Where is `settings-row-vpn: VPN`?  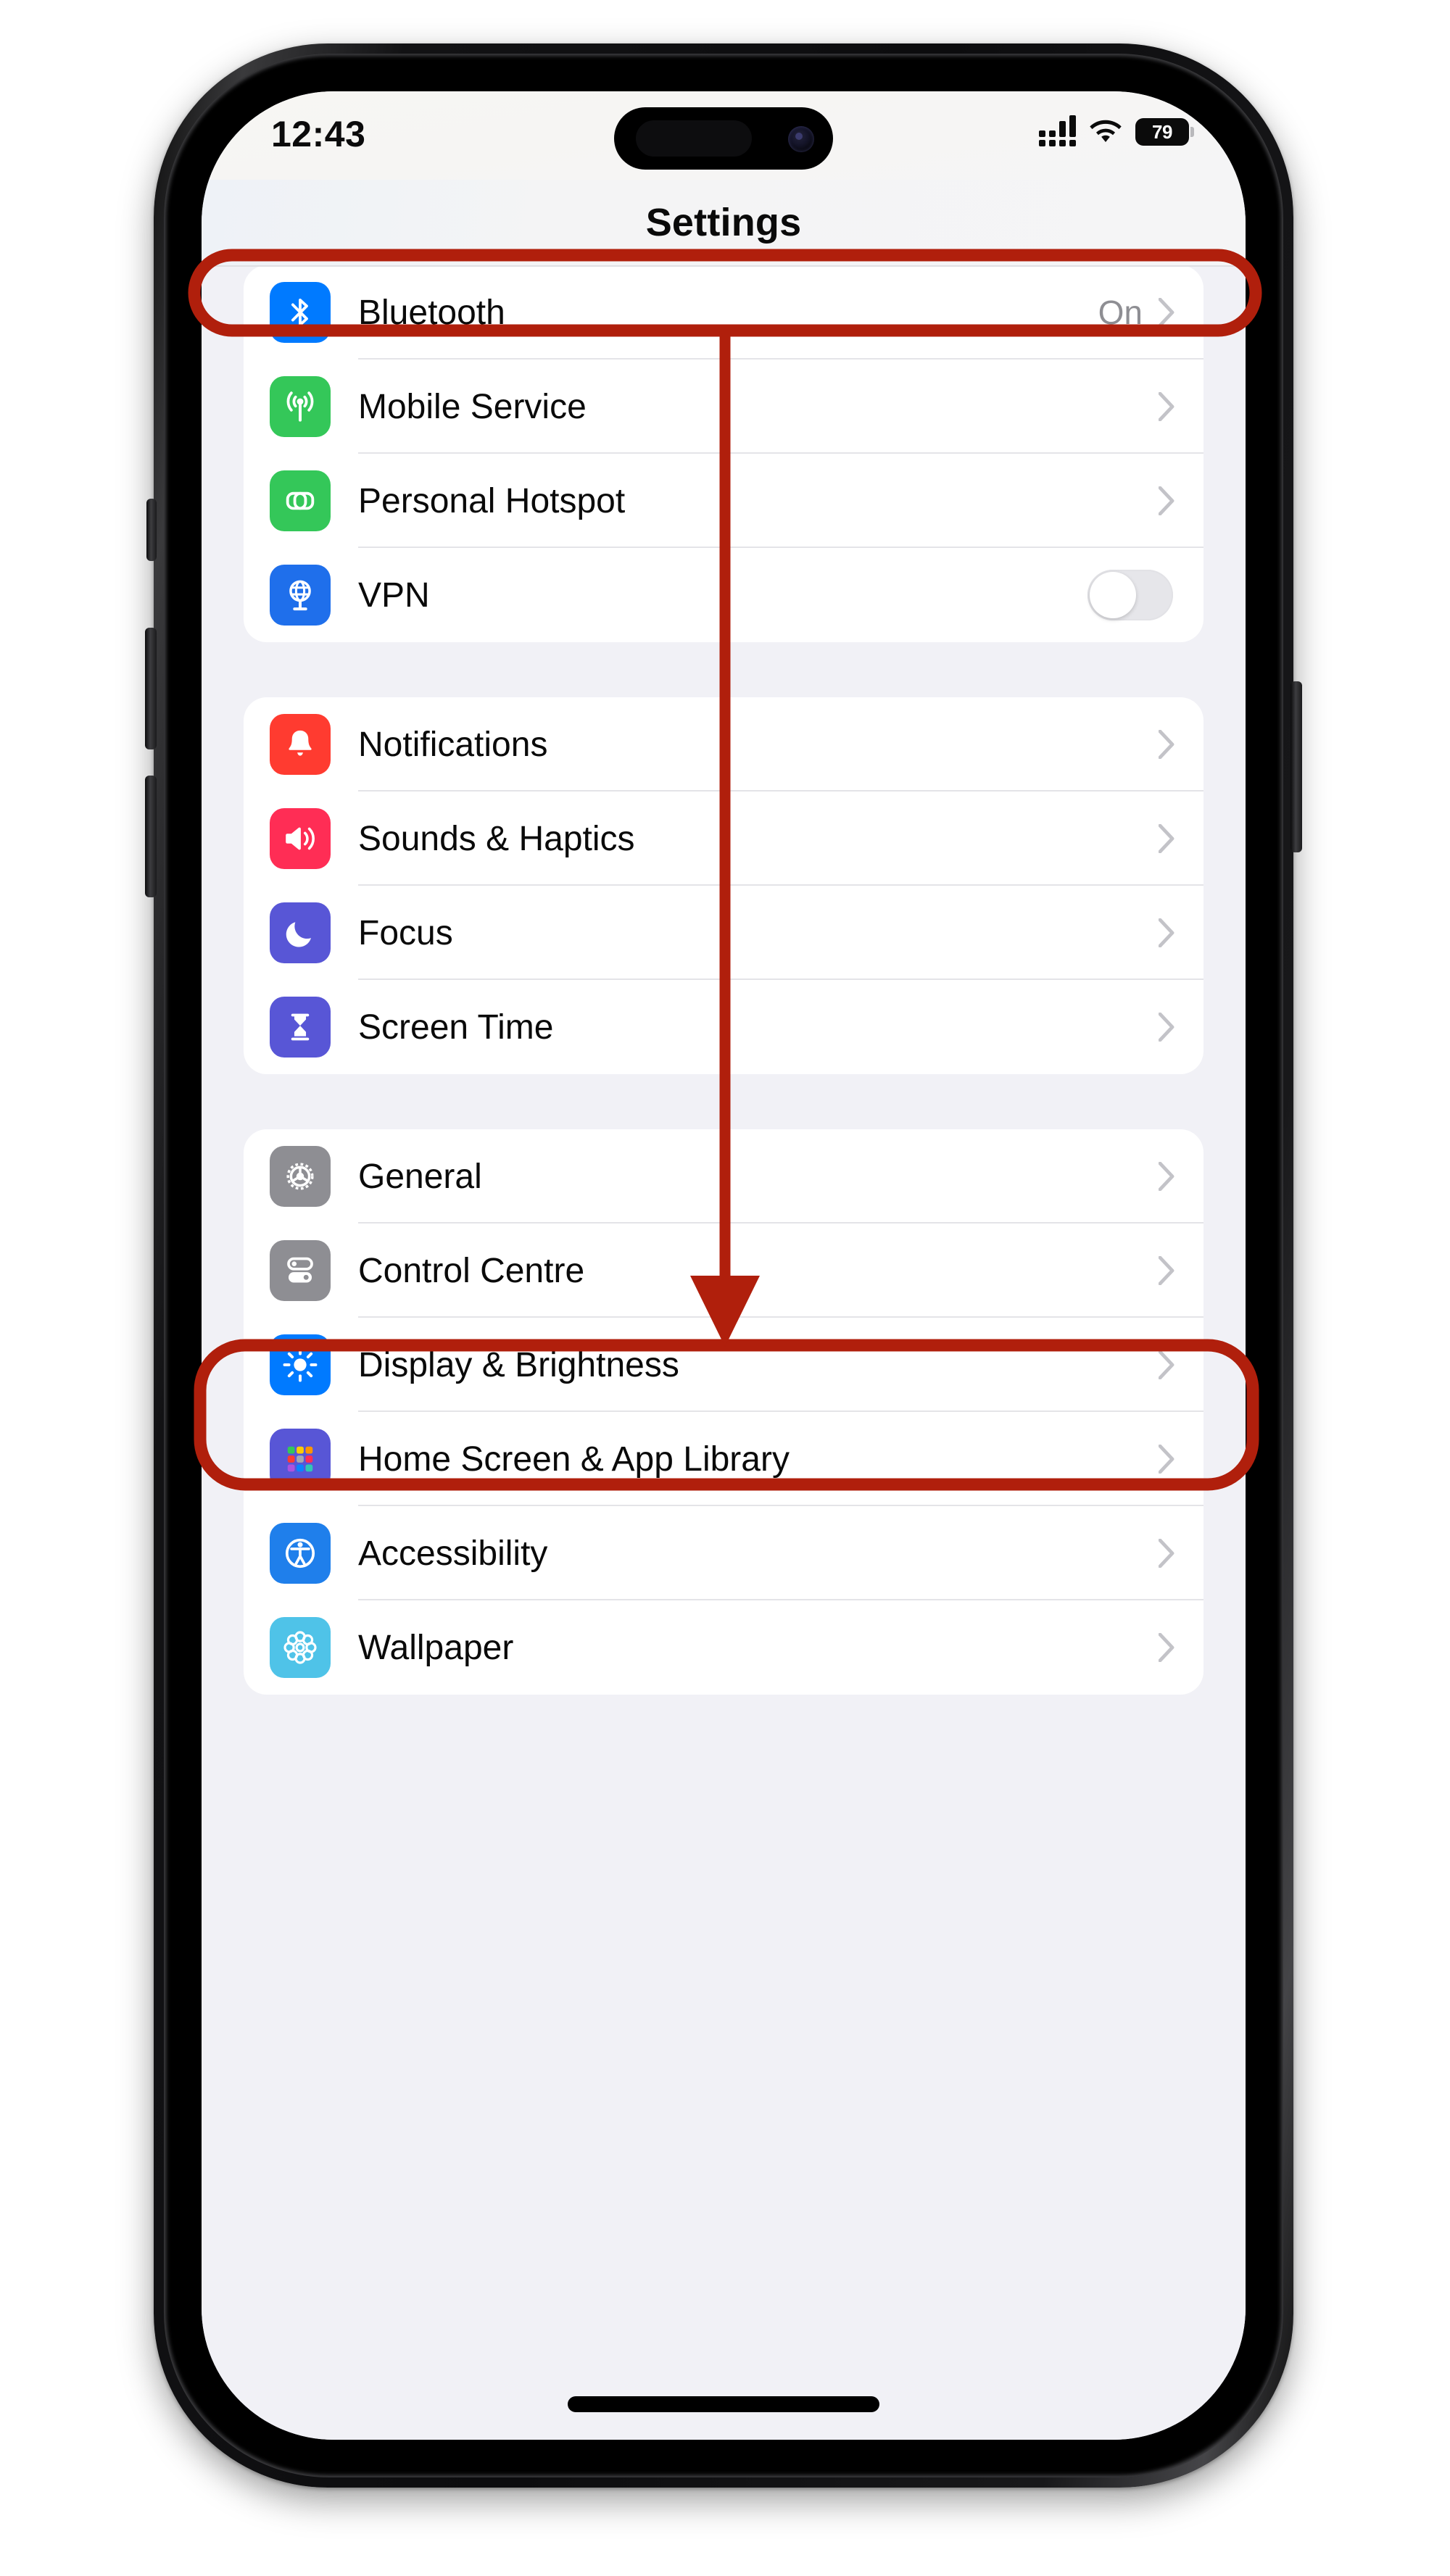
settings-row-vpn: VPN is located at coordinates (724, 595).